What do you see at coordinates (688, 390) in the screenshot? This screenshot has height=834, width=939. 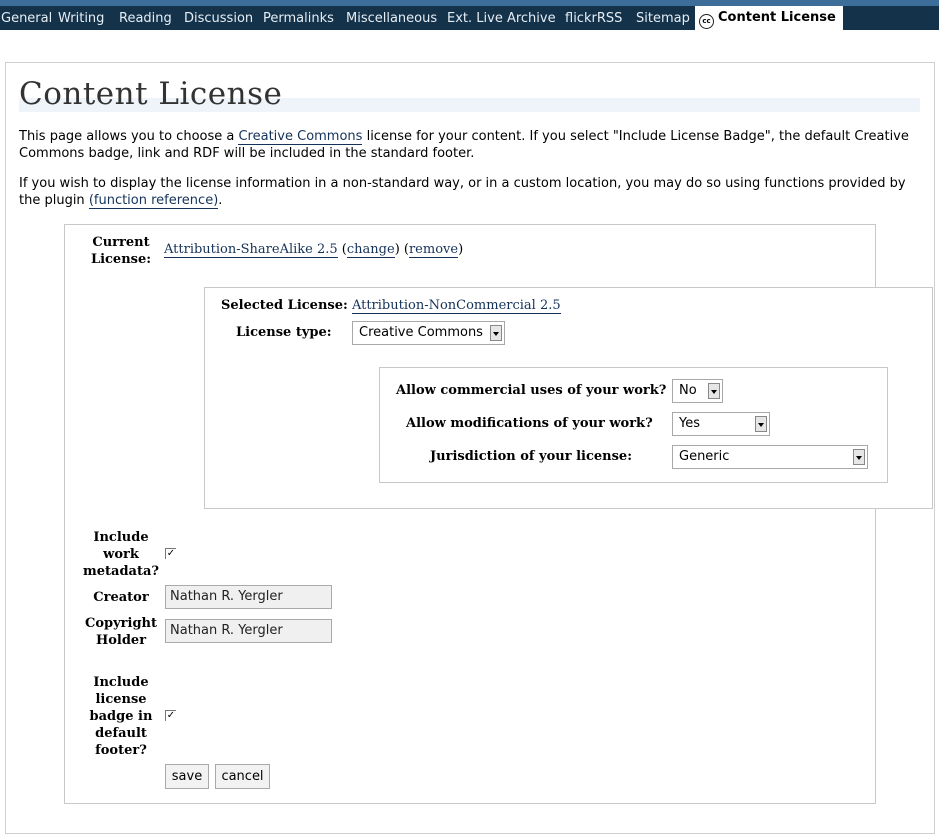 I see `commercial-use-value: No` at bounding box center [688, 390].